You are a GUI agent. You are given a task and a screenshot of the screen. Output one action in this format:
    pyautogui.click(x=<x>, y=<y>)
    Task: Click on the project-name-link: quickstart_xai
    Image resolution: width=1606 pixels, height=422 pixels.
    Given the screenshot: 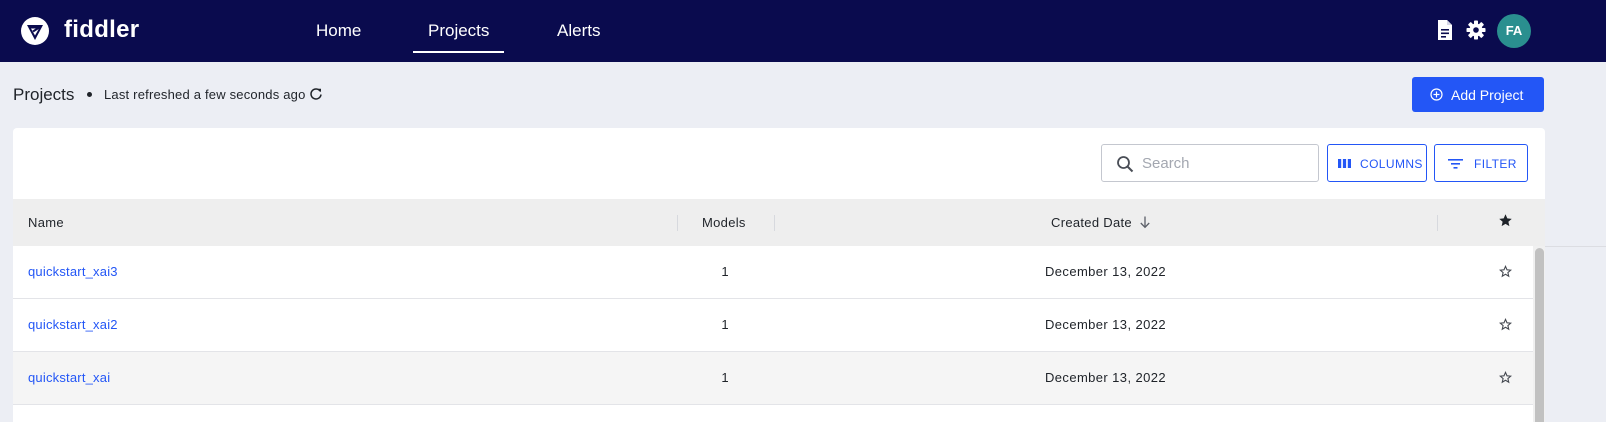 What is the action you would take?
    pyautogui.click(x=69, y=377)
    